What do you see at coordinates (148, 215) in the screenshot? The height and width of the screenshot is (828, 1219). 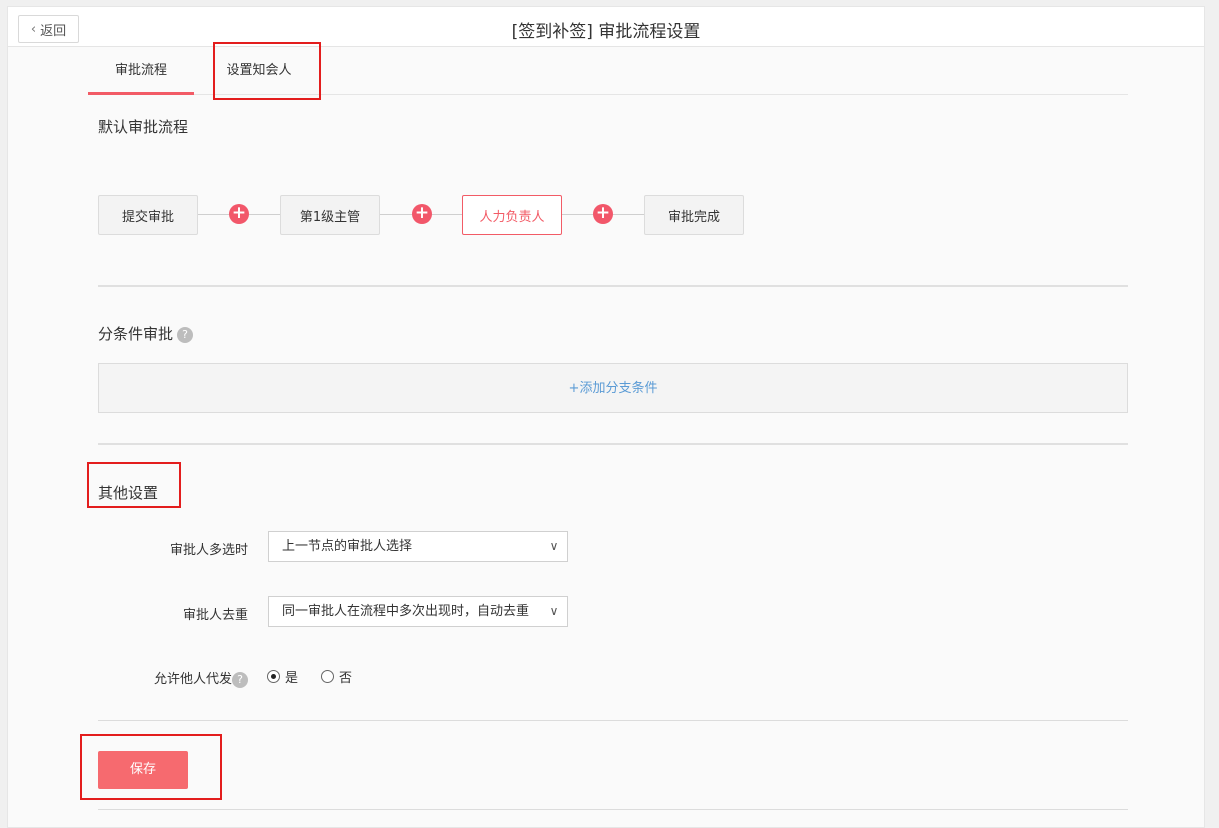 I see `flow-node-submit: 提交审批` at bounding box center [148, 215].